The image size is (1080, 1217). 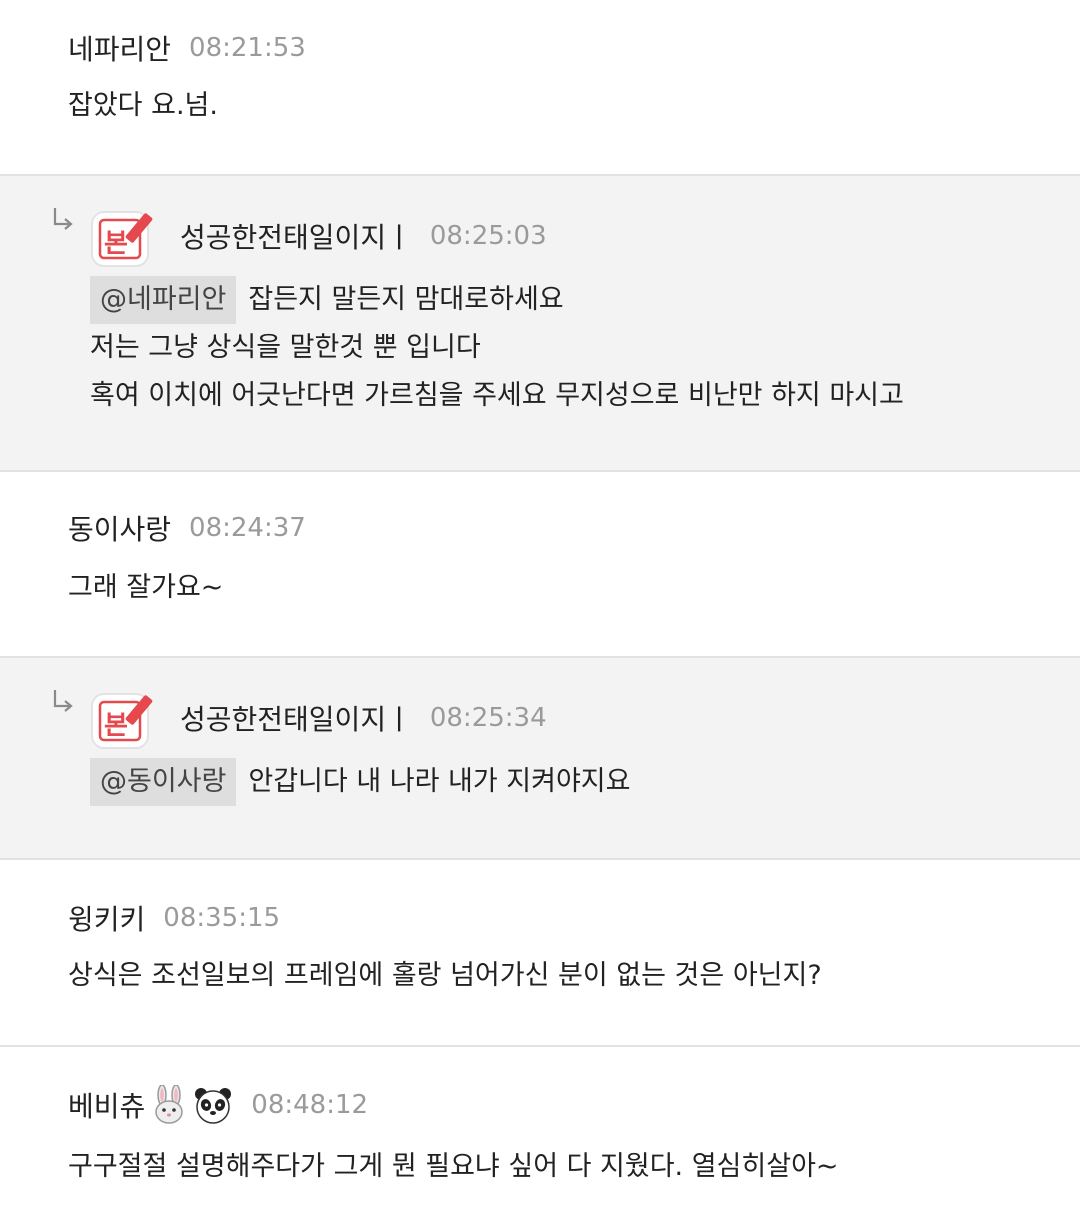 What do you see at coordinates (187, 48) in the screenshot?
I see `comment-header: 네파리안 08:21:53` at bounding box center [187, 48].